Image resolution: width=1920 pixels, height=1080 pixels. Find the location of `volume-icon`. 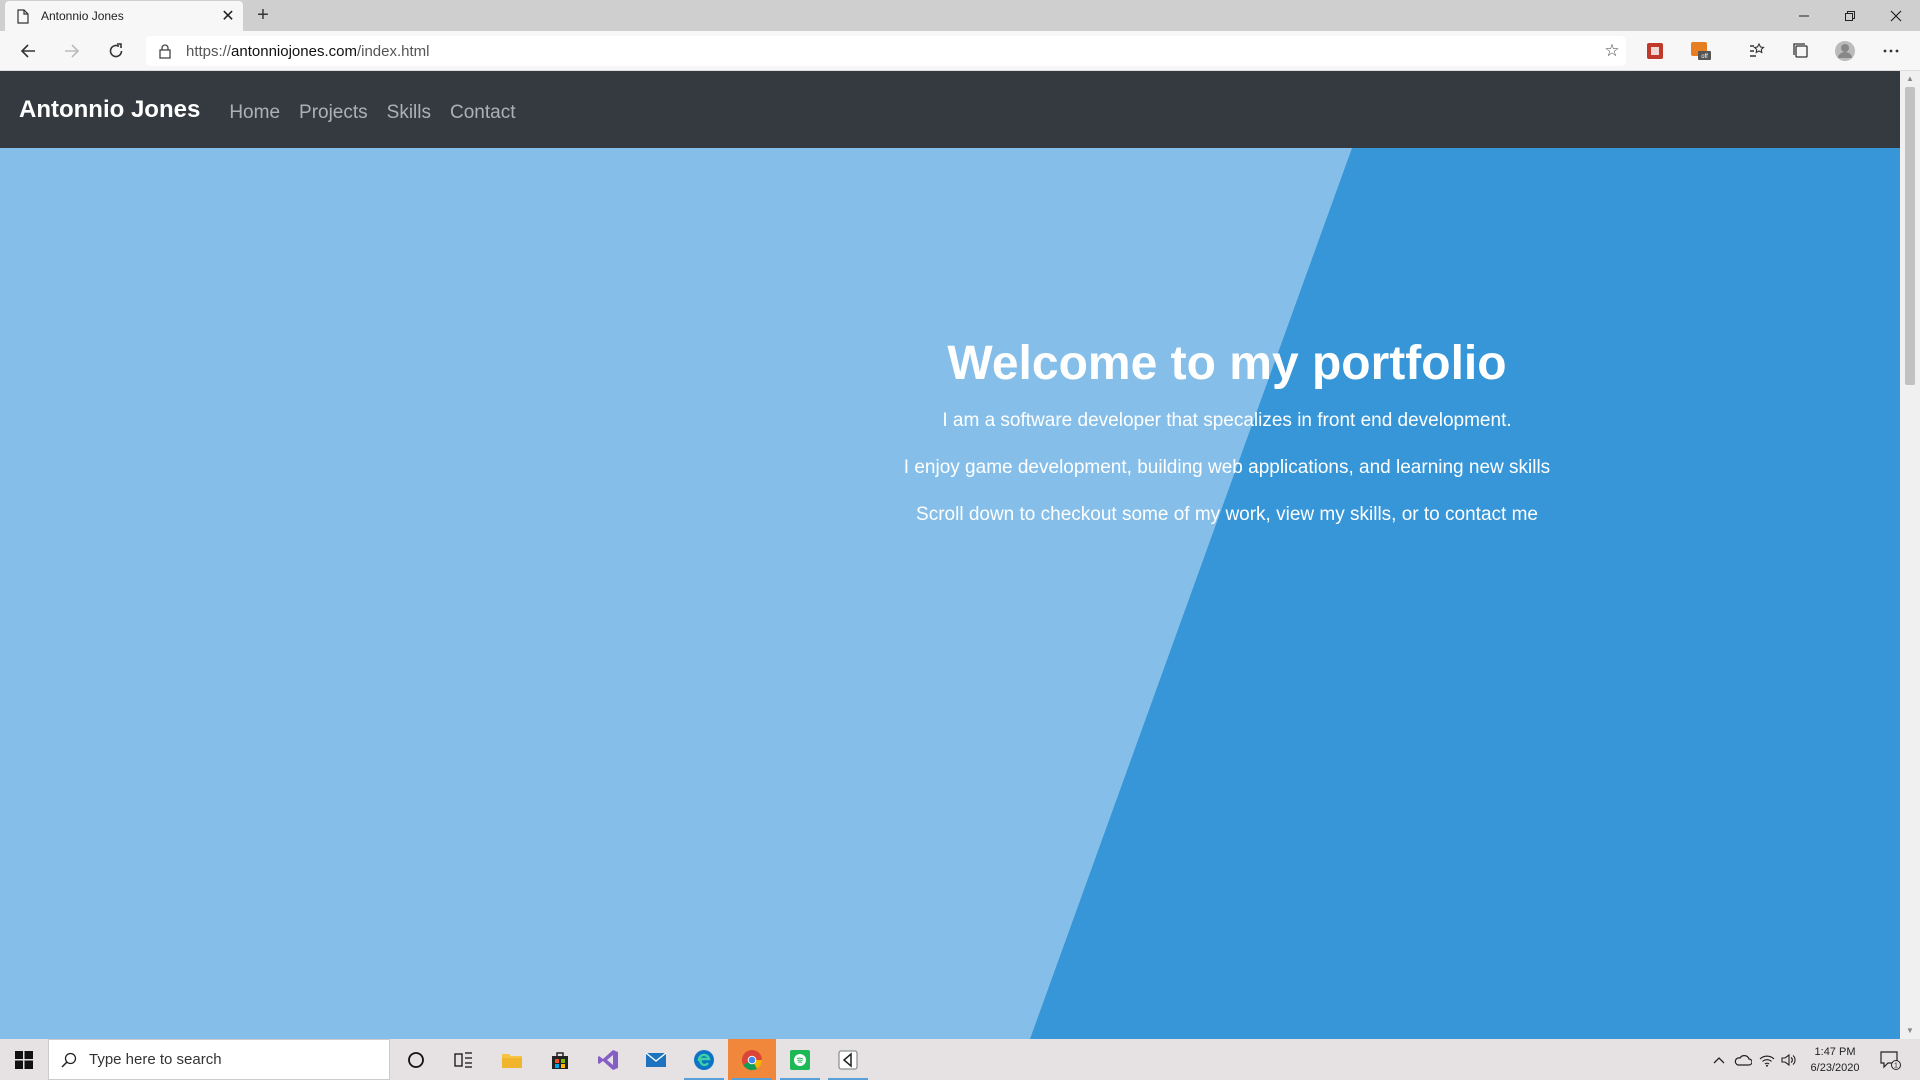

volume-icon is located at coordinates (1789, 1059).